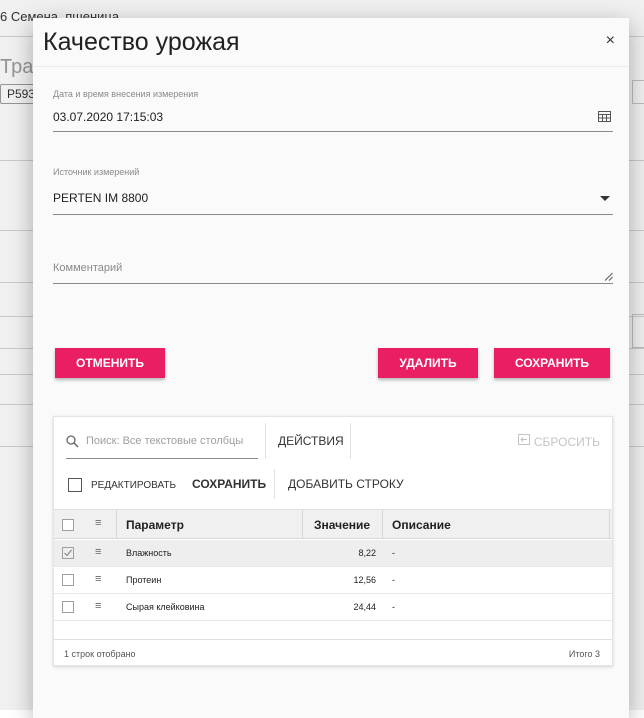  What do you see at coordinates (333, 553) in the screenshot?
I see `table-row: ≡ Влажность 8,22 -` at bounding box center [333, 553].